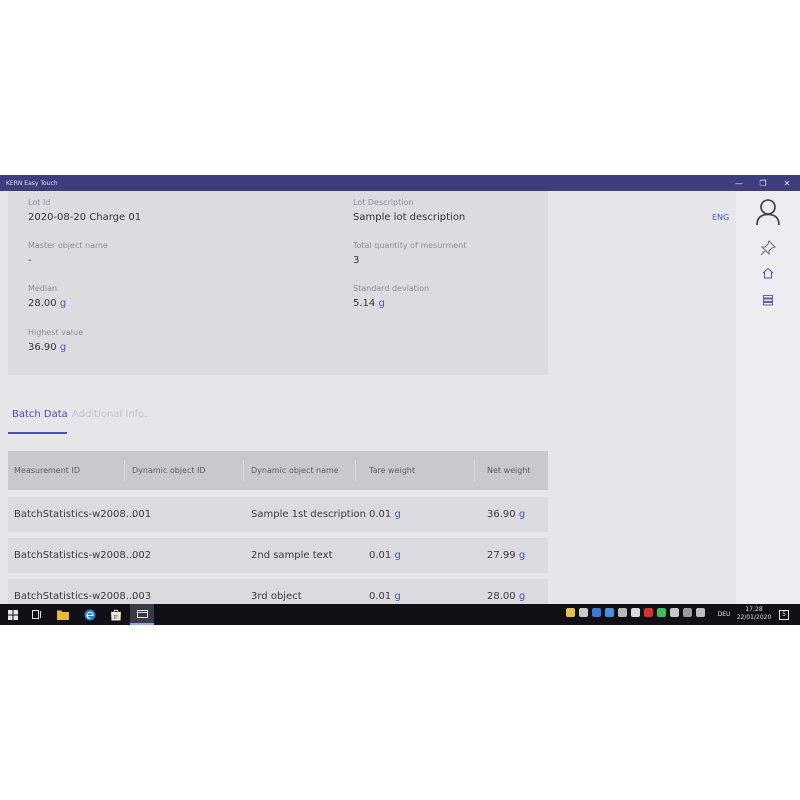 The image size is (800, 800). Describe the element at coordinates (622, 612) in the screenshot. I see `cloud-tray-icon` at that location.